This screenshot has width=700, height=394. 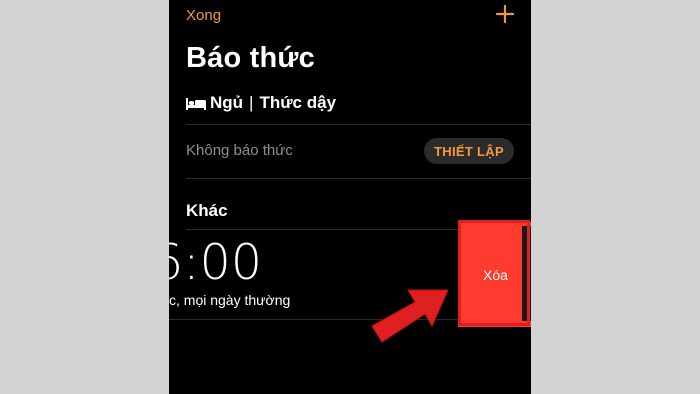 I want to click on sleep-wake-row: Ngủ | Thức dậy, so click(x=261, y=103).